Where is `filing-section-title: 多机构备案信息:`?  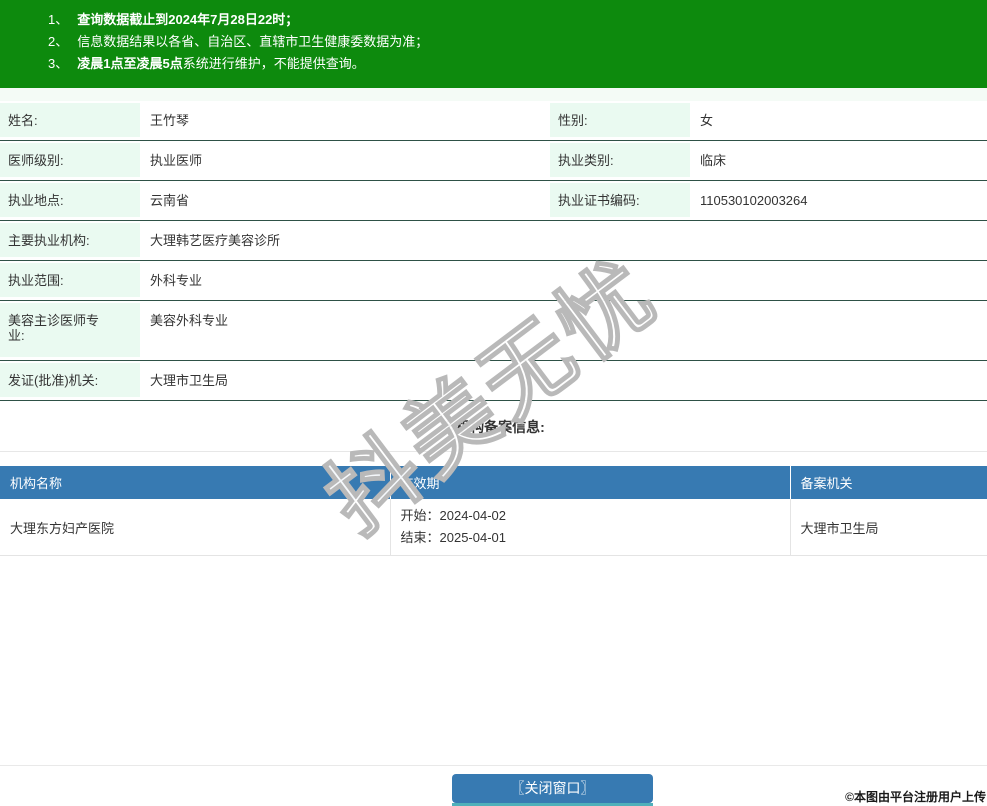
filing-section-title: 多机构备案信息: is located at coordinates (493, 426).